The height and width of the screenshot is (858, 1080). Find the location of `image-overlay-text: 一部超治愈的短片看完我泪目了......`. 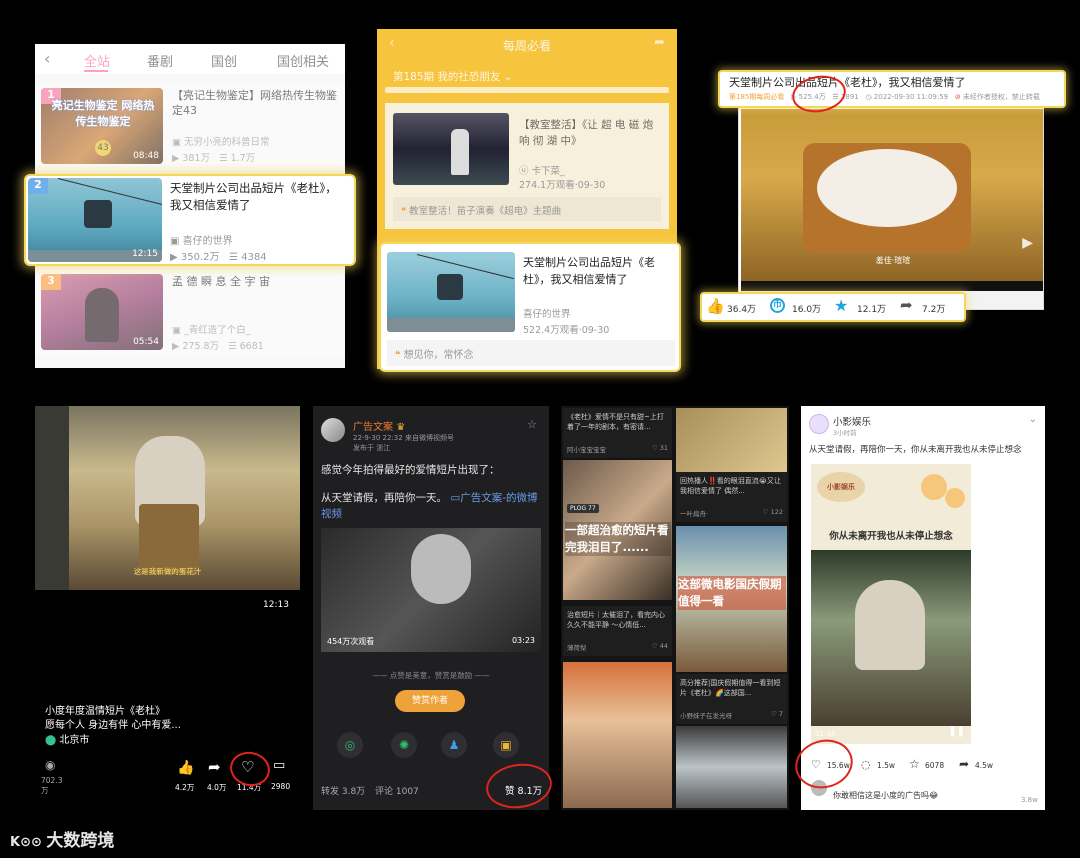

image-overlay-text: 一部超治愈的短片看完我泪目了...... is located at coordinates (618, 539).